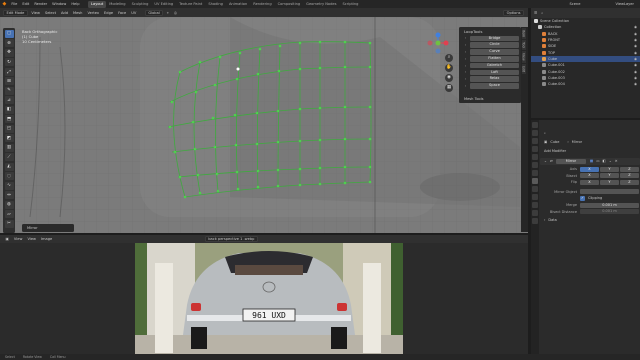 The image size is (640, 360). Describe the element at coordinates (523, 69) in the screenshot. I see `tab-edit: Edit` at that location.